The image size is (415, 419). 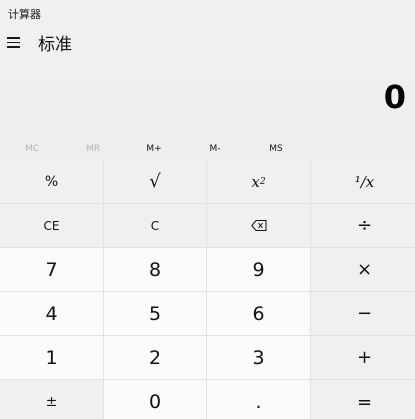 What do you see at coordinates (363, 181) in the screenshot?
I see `reciprocal-button: ¹∕x` at bounding box center [363, 181].